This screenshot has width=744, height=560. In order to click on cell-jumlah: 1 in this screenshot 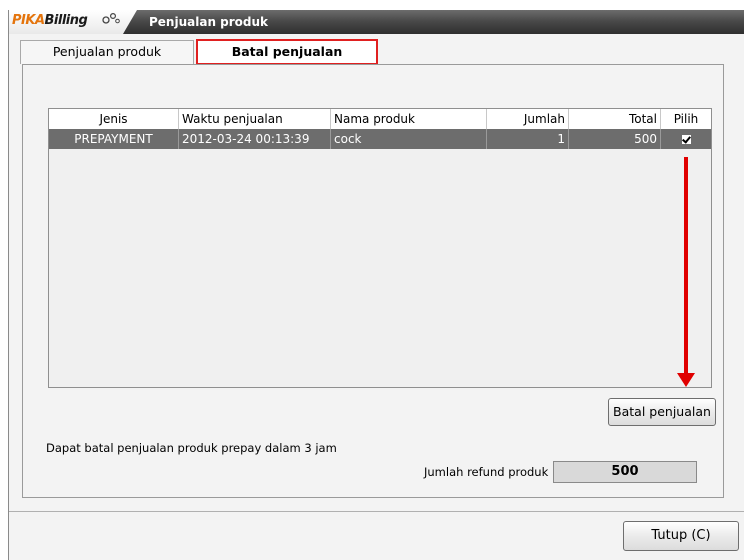, I will do `click(528, 139)`.